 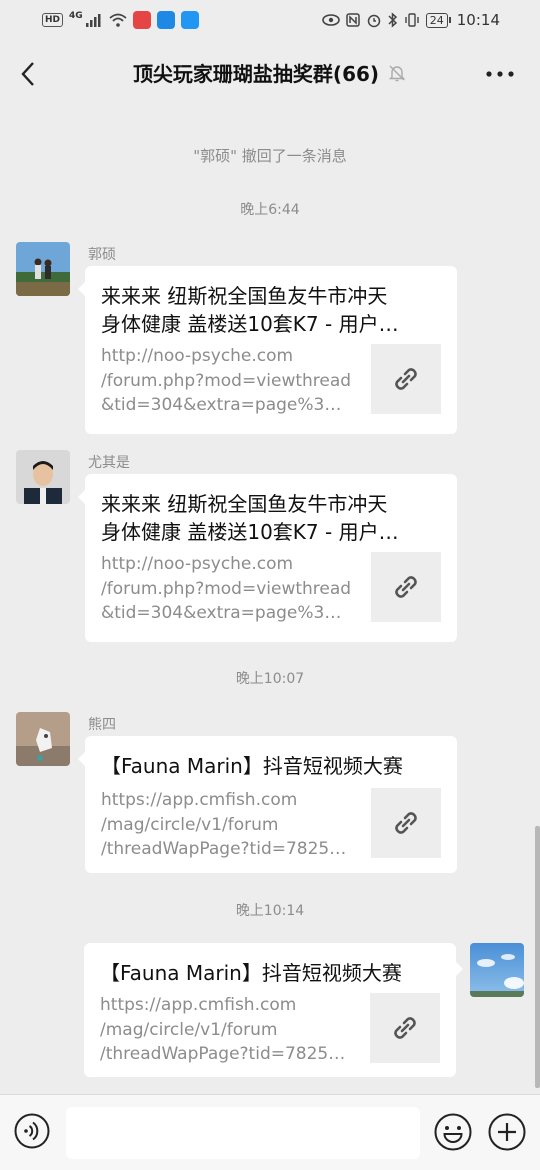 I want to click on battery-indicator: 24, so click(x=438, y=20).